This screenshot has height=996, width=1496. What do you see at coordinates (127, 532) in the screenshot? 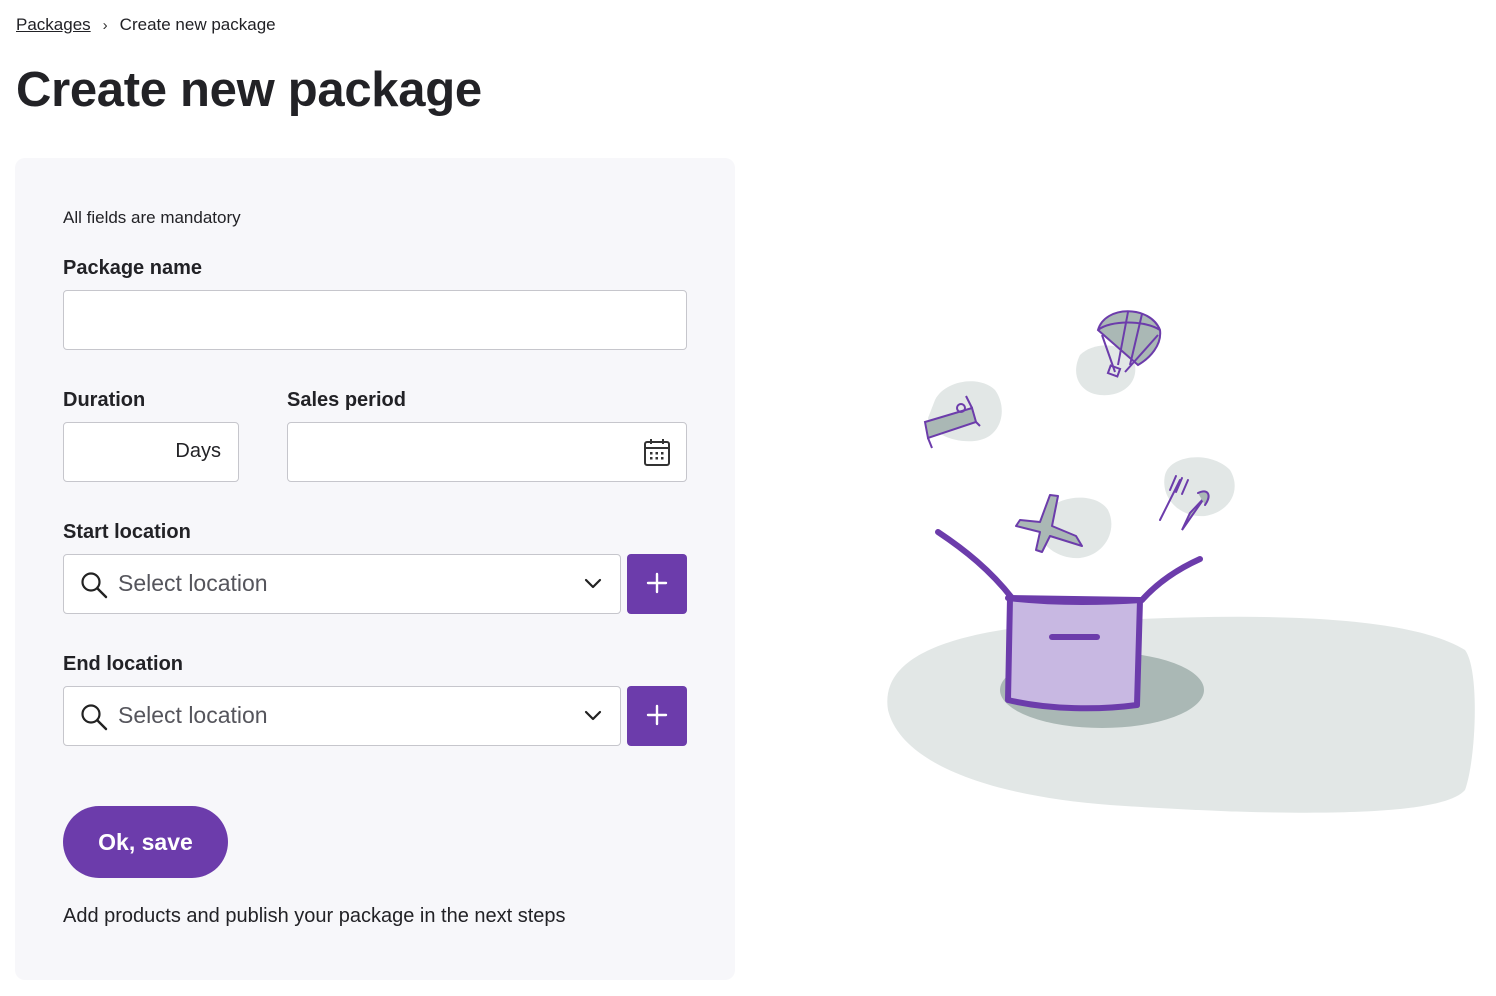
I see `start-location-label: Start location` at bounding box center [127, 532].